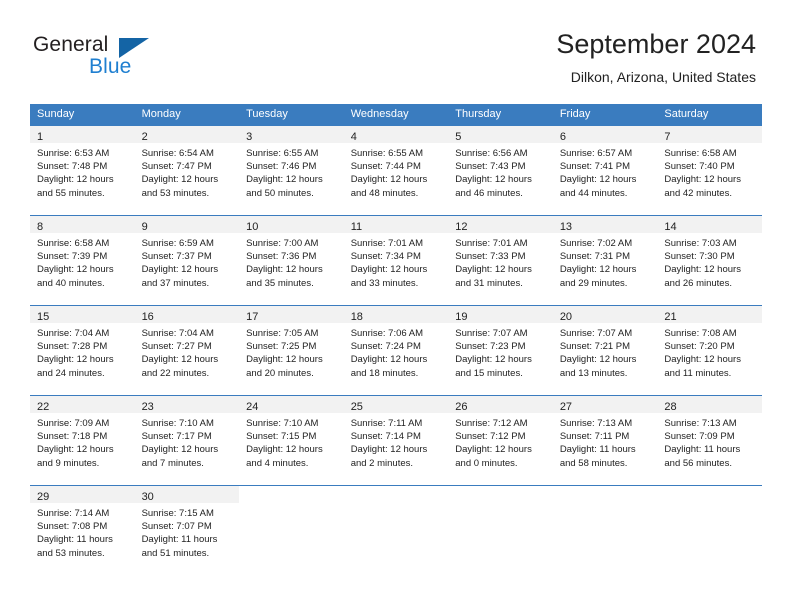 The height and width of the screenshot is (612, 792). I want to click on sunset-text: Sunset: 7:48 PM, so click(72, 167).